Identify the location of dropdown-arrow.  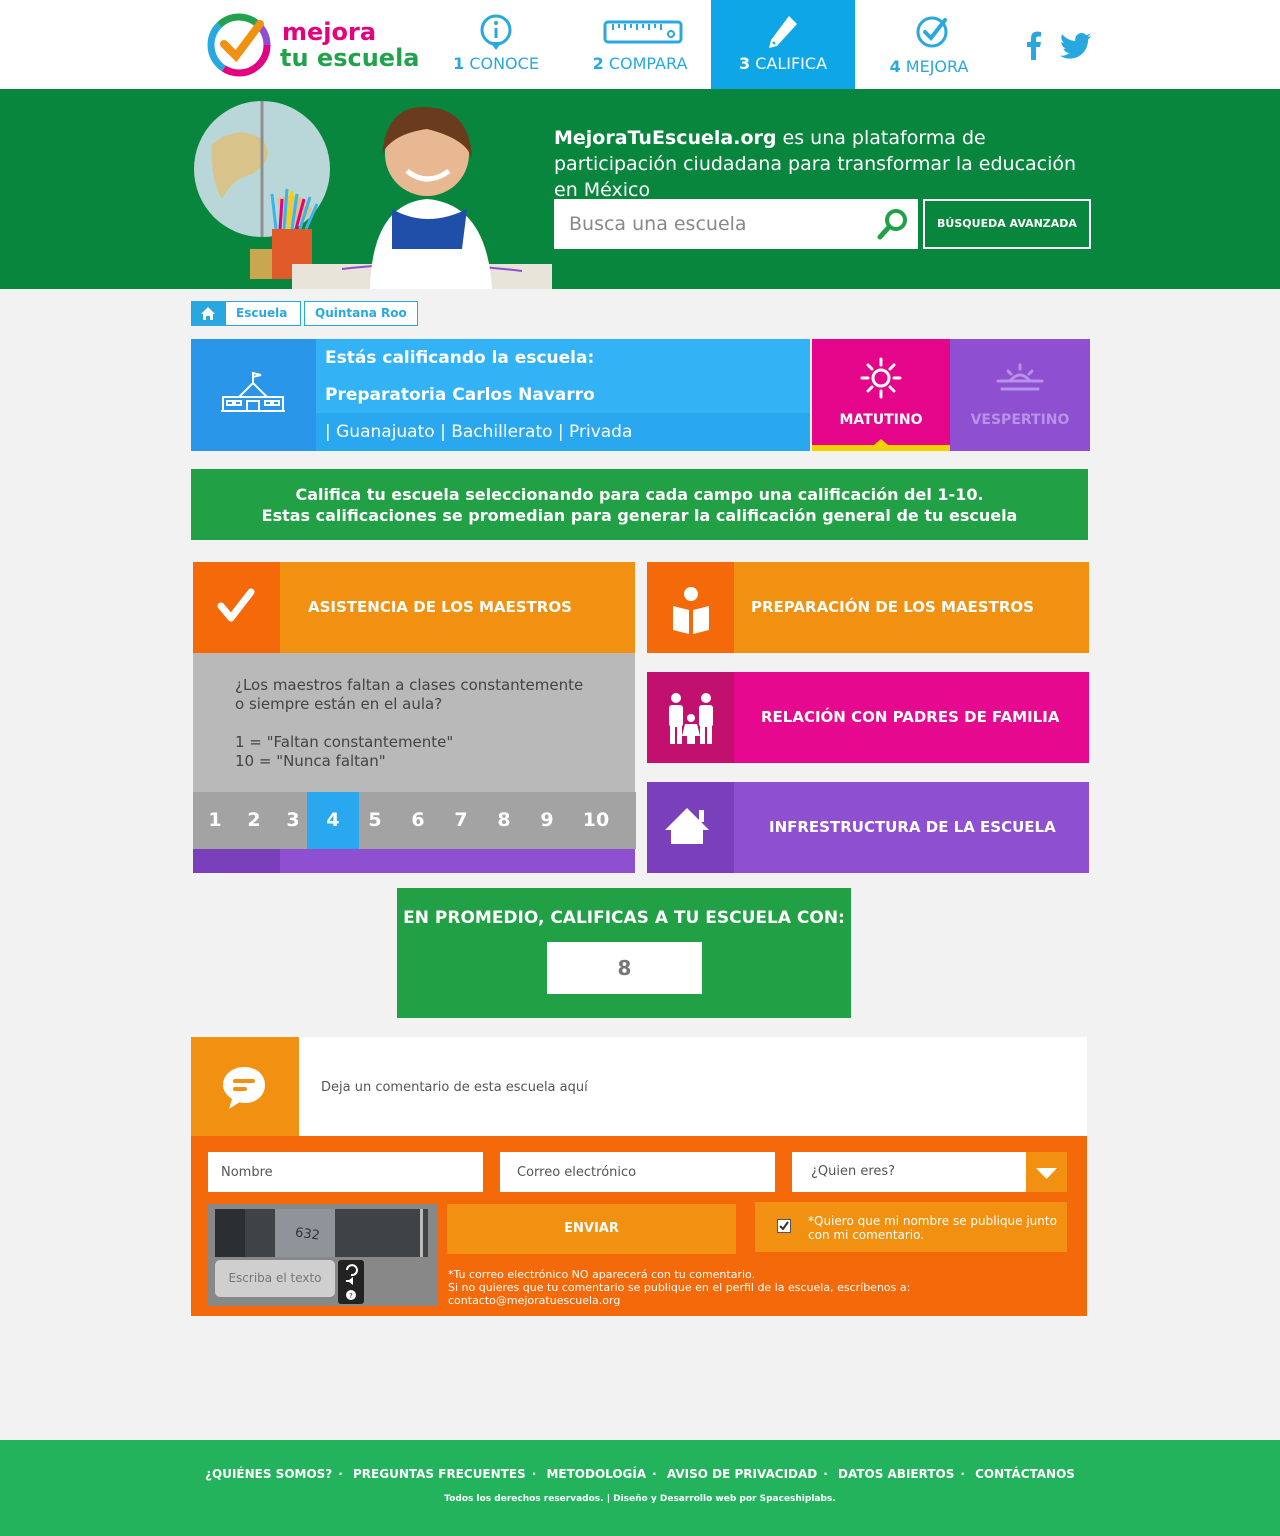
(1046, 1172).